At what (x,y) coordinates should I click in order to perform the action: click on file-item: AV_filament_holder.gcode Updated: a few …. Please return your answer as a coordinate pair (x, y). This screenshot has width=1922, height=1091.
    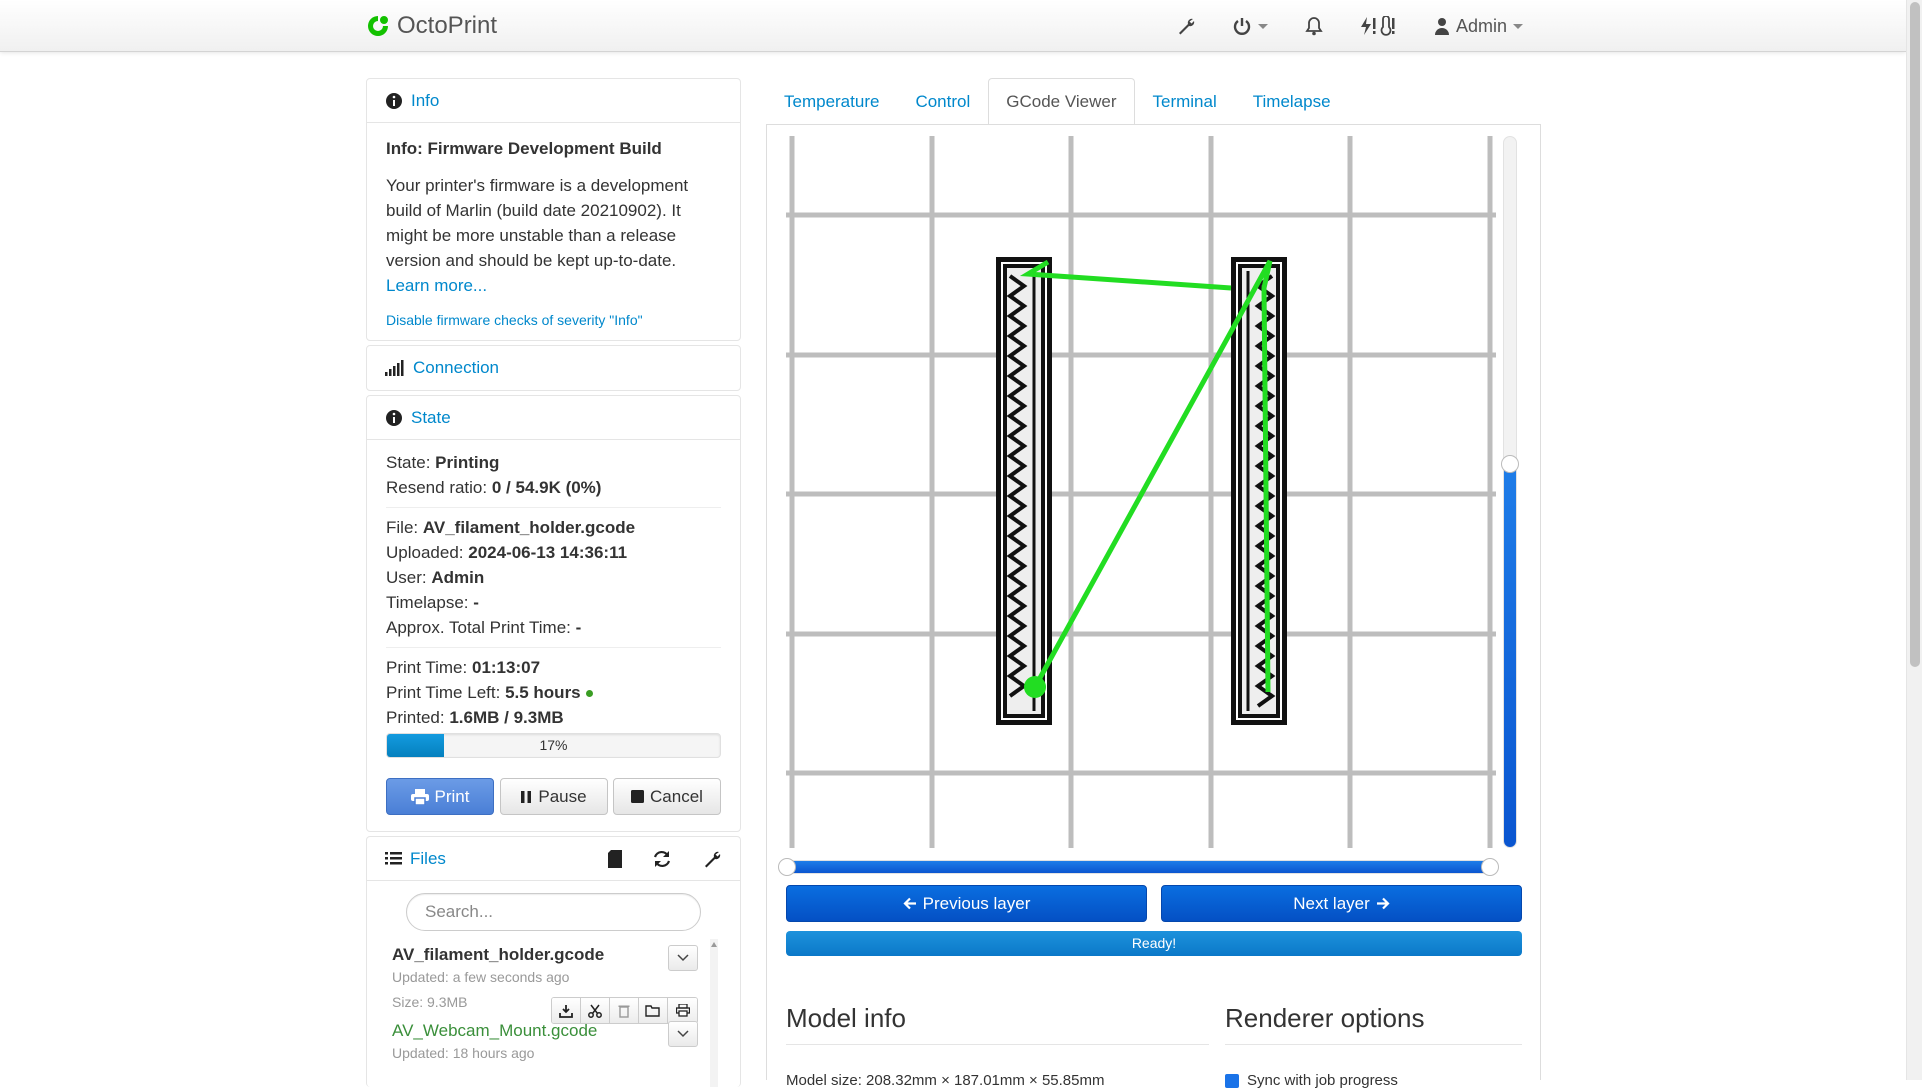
    Looking at the image, I should click on (566, 984).